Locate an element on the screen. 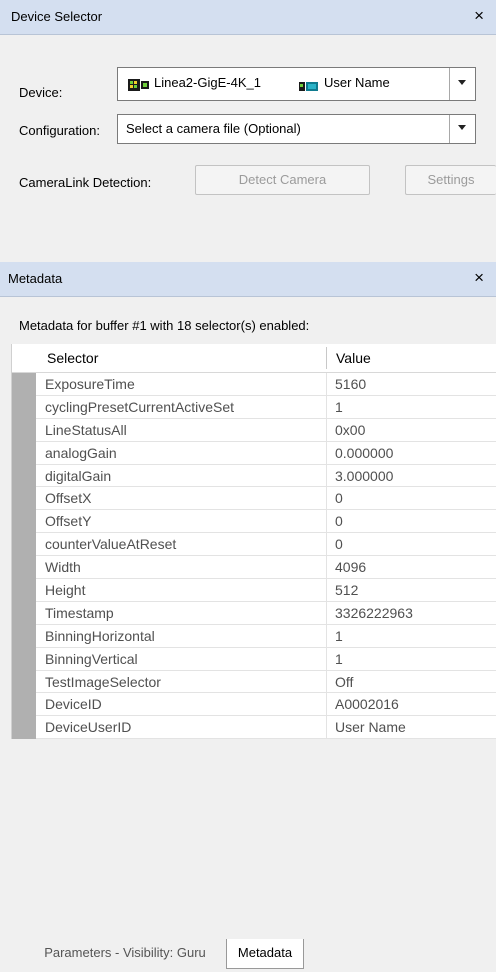  selector-cell: Width is located at coordinates (63, 567).